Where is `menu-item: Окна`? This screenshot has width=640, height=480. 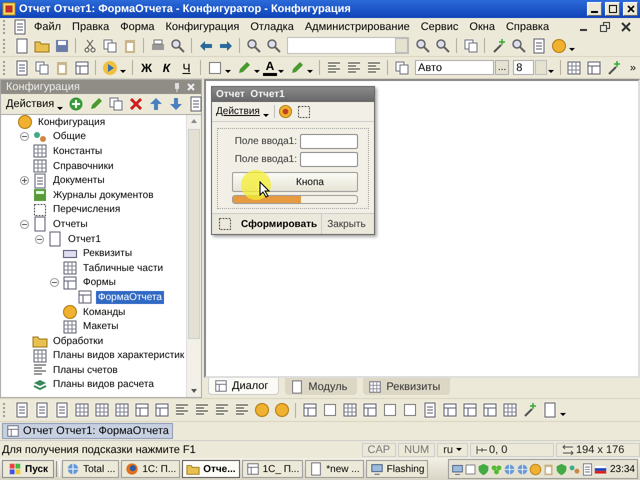
menu-item: Окна is located at coordinates (482, 26).